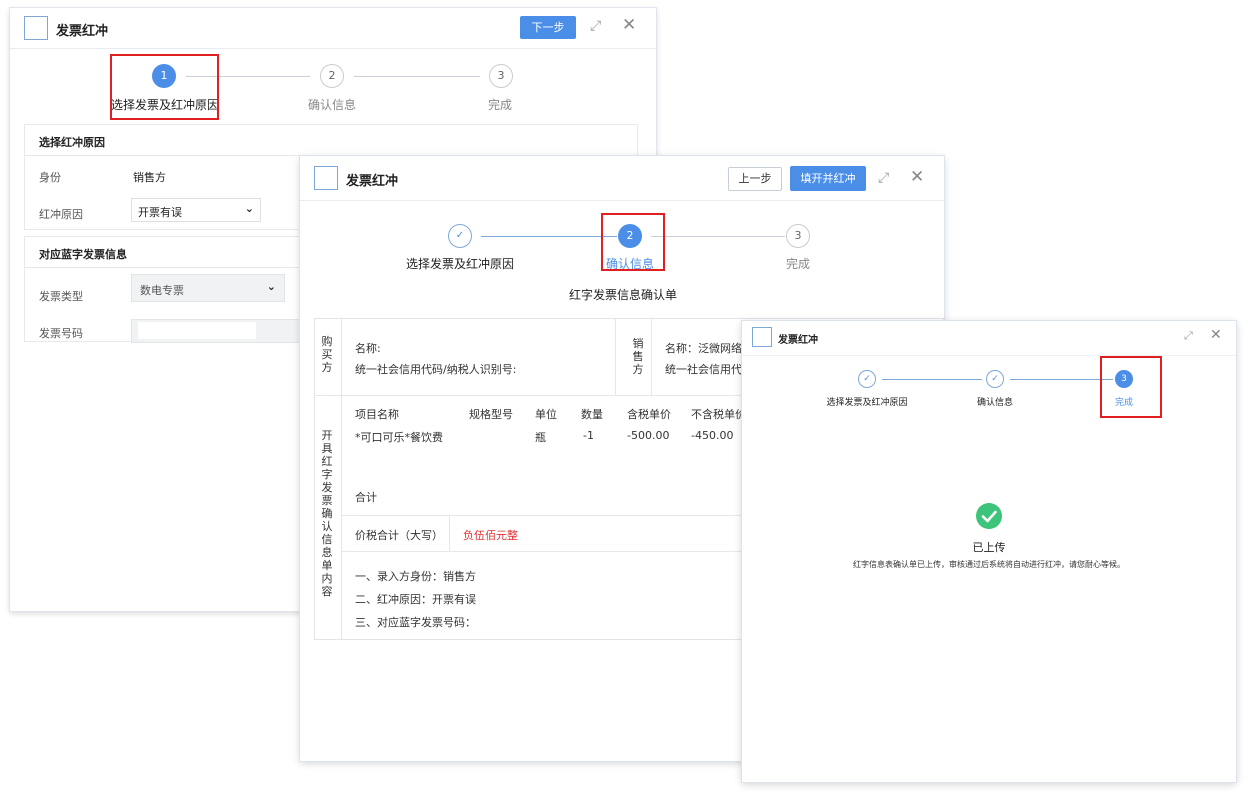 This screenshot has height=795, width=1250. I want to click on reason-select: 开票有误 ⌄, so click(196, 210).